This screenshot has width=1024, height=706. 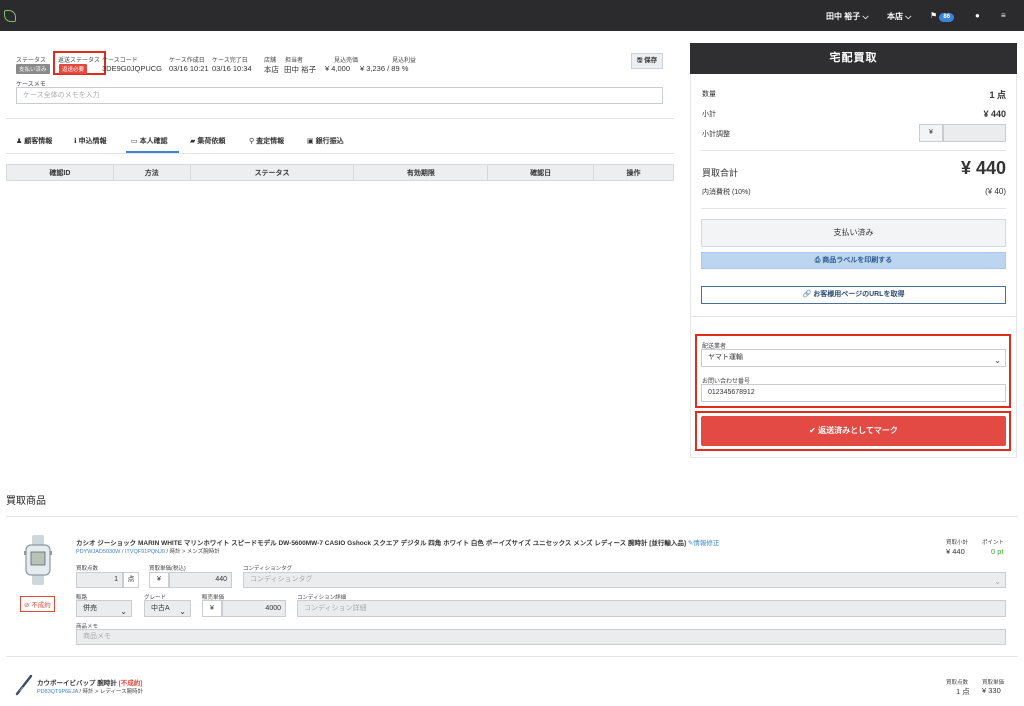 What do you see at coordinates (254, 608) in the screenshot?
I see `sale-price-input: 4000` at bounding box center [254, 608].